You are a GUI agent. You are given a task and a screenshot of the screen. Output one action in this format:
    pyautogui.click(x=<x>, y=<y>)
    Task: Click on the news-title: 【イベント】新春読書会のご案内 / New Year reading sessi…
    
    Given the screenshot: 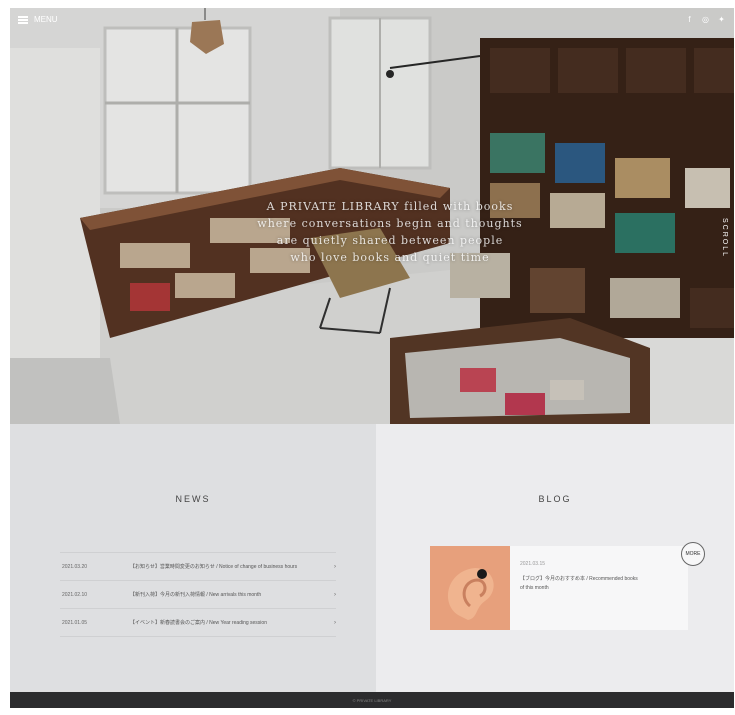 What is the action you would take?
    pyautogui.click(x=198, y=623)
    